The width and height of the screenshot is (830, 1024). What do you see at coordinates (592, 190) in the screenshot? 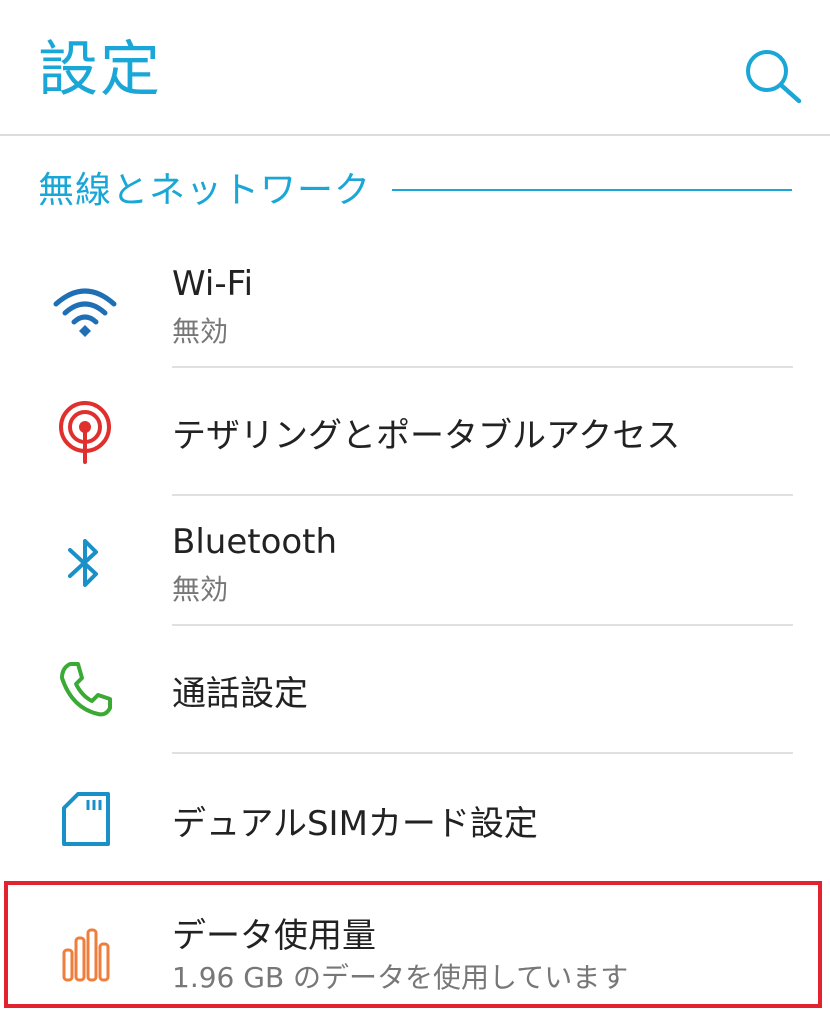
I see `section-divider` at bounding box center [592, 190].